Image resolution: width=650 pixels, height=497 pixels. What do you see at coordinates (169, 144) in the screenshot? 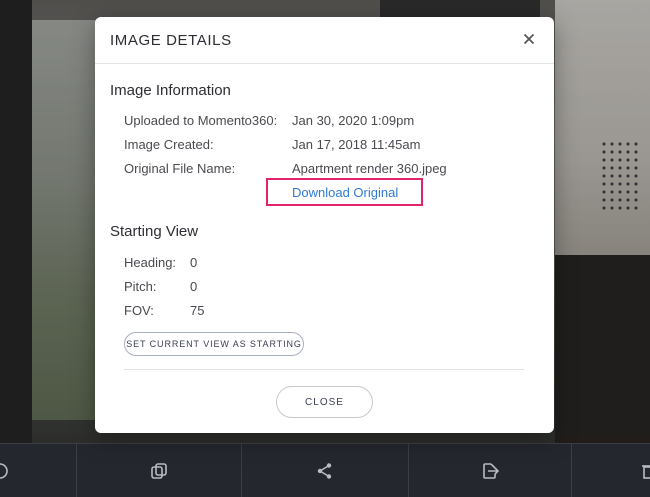
I see `image-created-label: Image Created:` at bounding box center [169, 144].